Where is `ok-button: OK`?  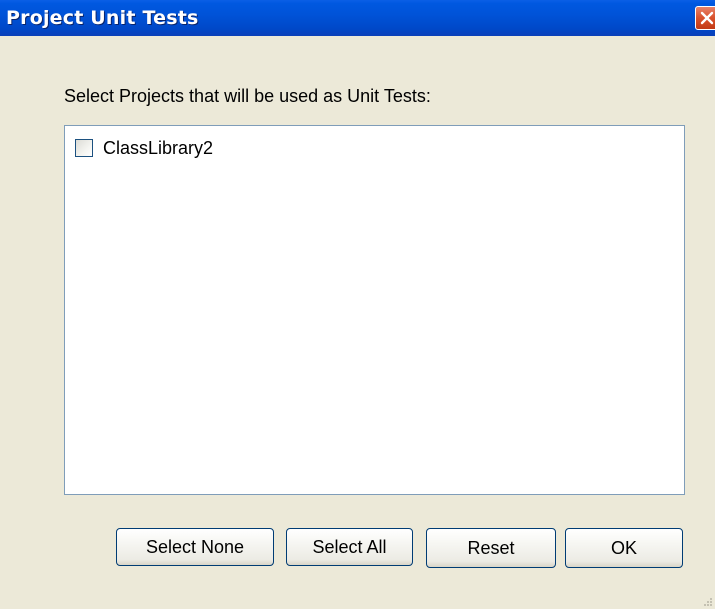 ok-button: OK is located at coordinates (624, 548).